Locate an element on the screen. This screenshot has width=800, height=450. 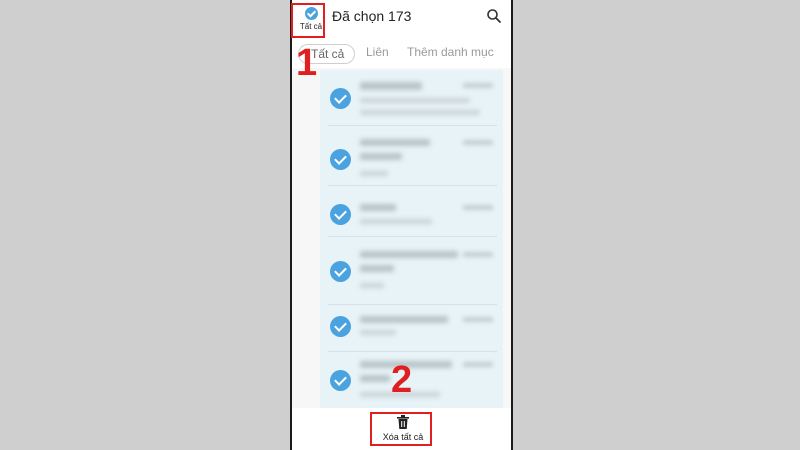
step2-highlight-box is located at coordinates (401, 429).